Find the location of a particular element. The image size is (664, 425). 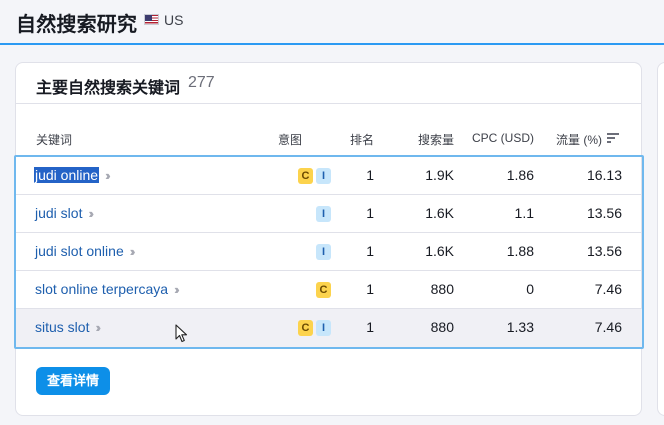

cpc-cell: 0 is located at coordinates (530, 289).